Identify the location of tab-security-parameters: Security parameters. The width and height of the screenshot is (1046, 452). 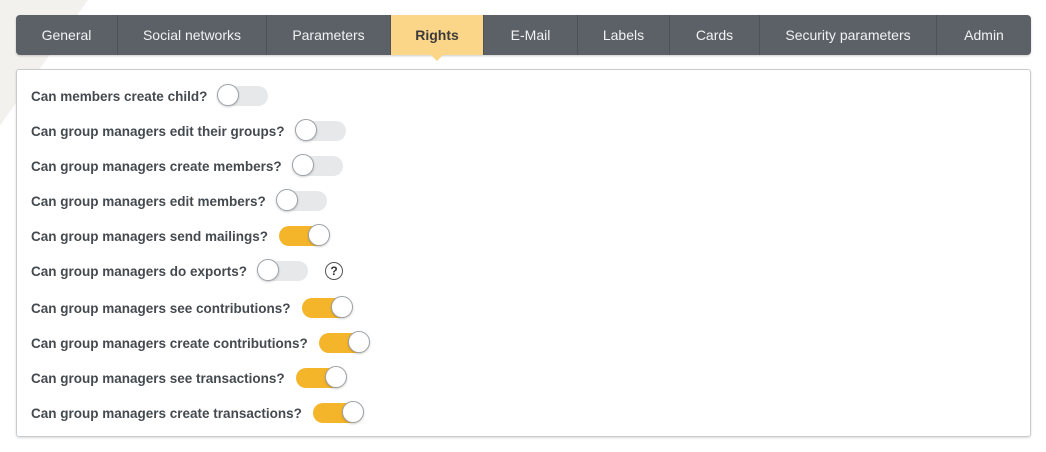
(848, 35).